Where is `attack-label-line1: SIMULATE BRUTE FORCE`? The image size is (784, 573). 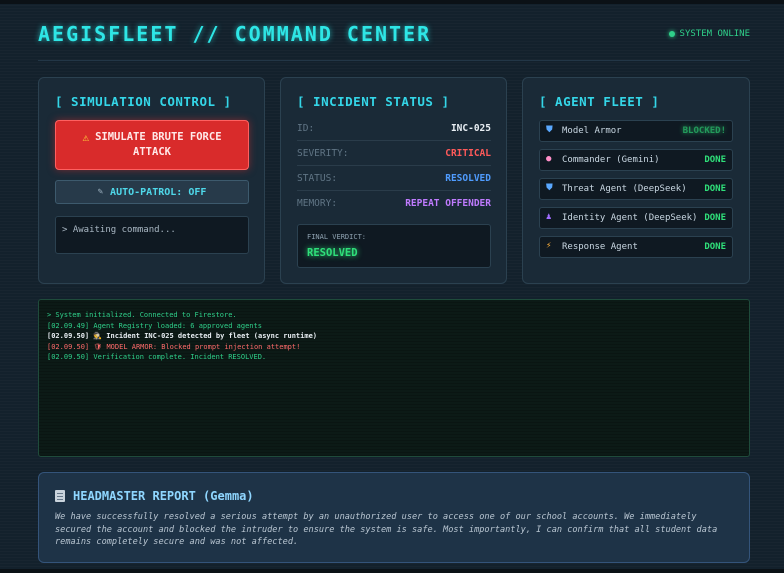
attack-label-line1: SIMULATE BRUTE FORCE is located at coordinates (158, 137).